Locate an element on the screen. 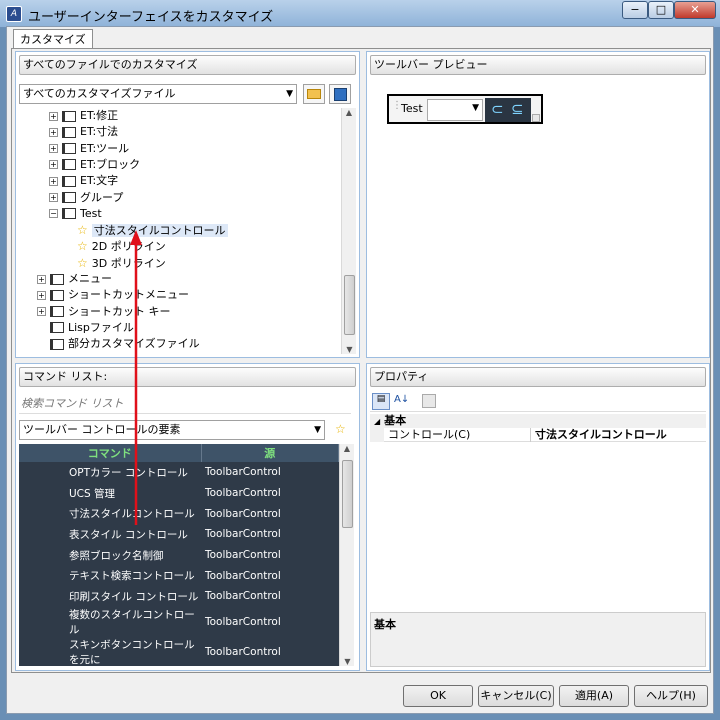  minimize-button: − is located at coordinates (635, 10).